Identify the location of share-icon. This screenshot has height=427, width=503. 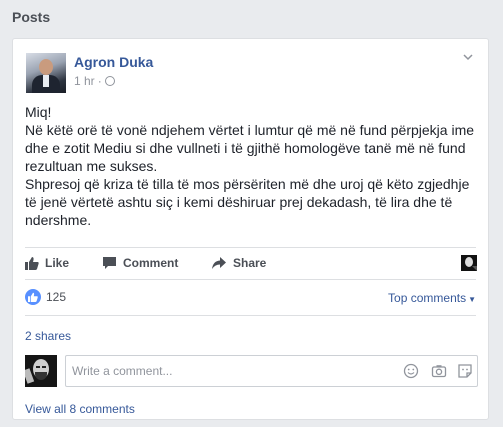
(219, 263).